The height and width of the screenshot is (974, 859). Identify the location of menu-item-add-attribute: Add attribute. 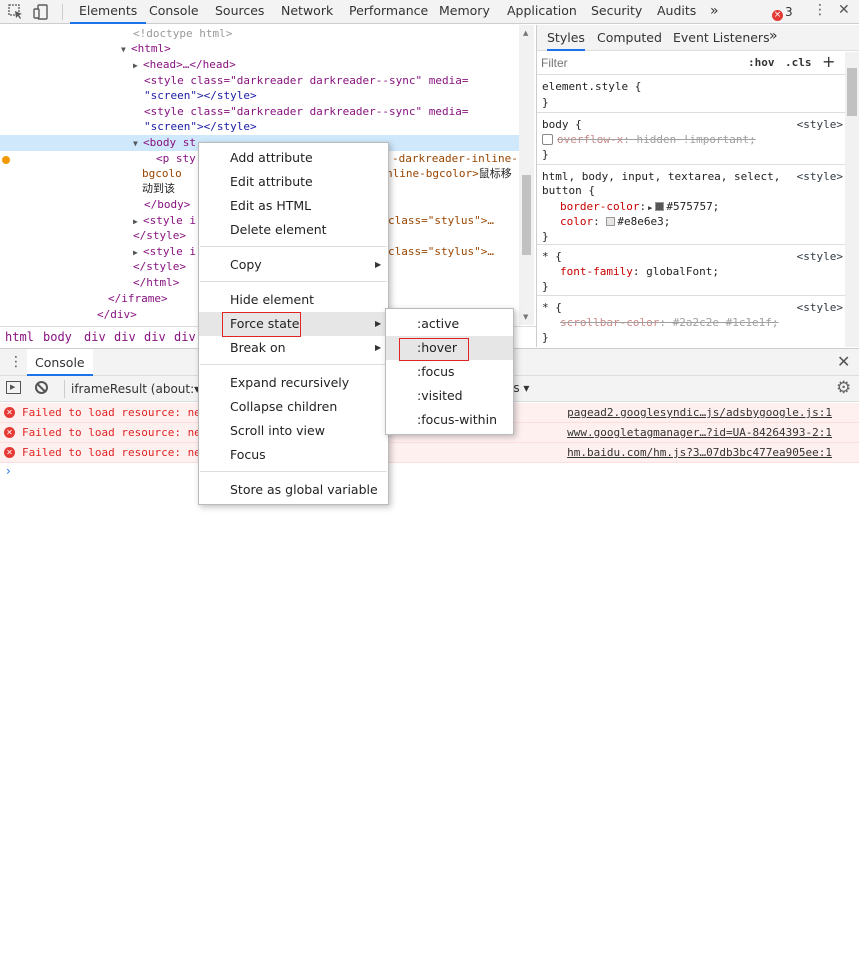
(293, 158).